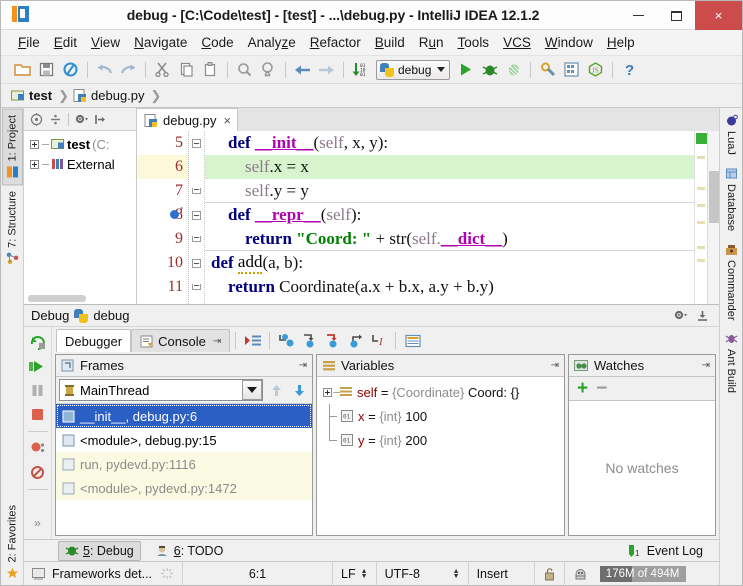  Describe the element at coordinates (111, 95) in the screenshot. I see `breadcrumb-item-debug-py: debug.py` at that location.